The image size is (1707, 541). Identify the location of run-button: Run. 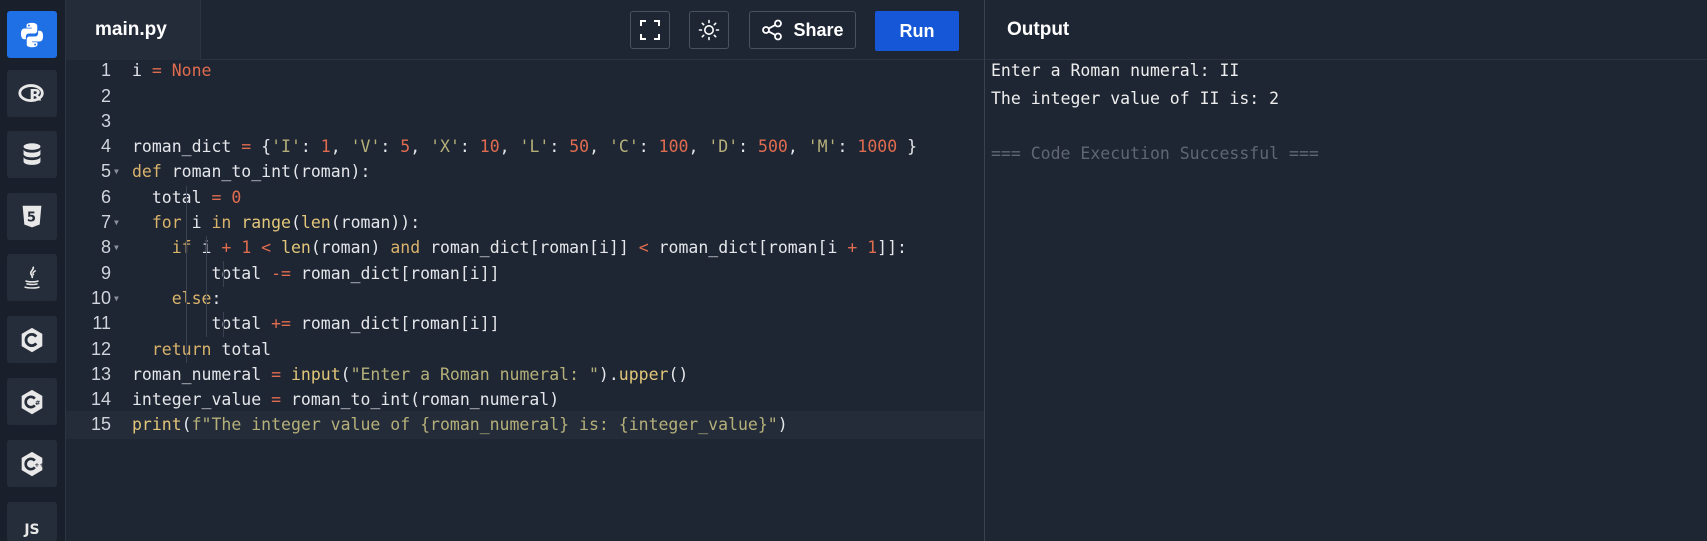
(917, 31).